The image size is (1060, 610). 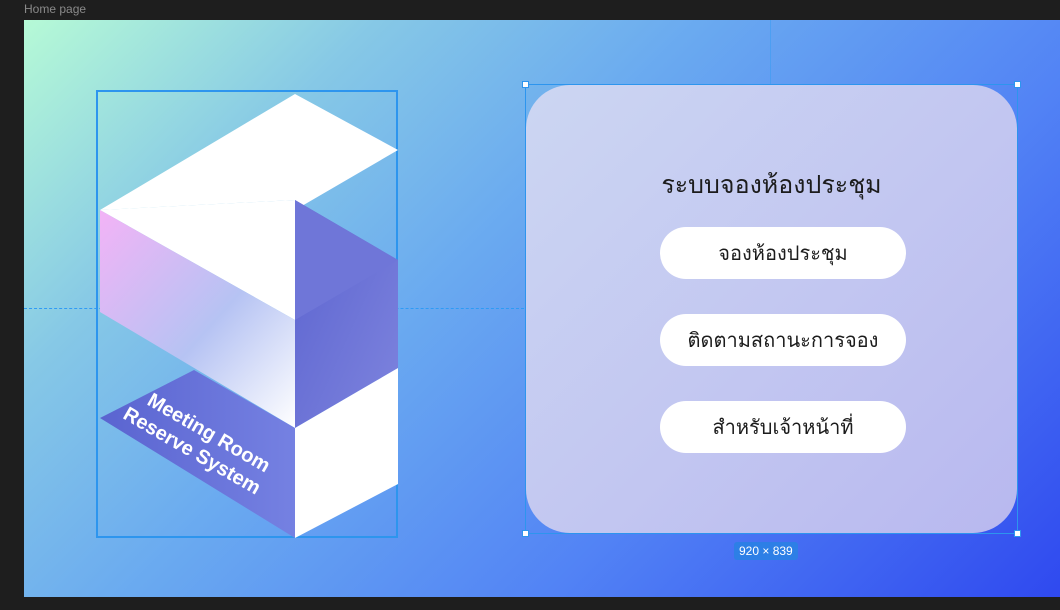 I want to click on alignment-guide-vertical, so click(x=770, y=52).